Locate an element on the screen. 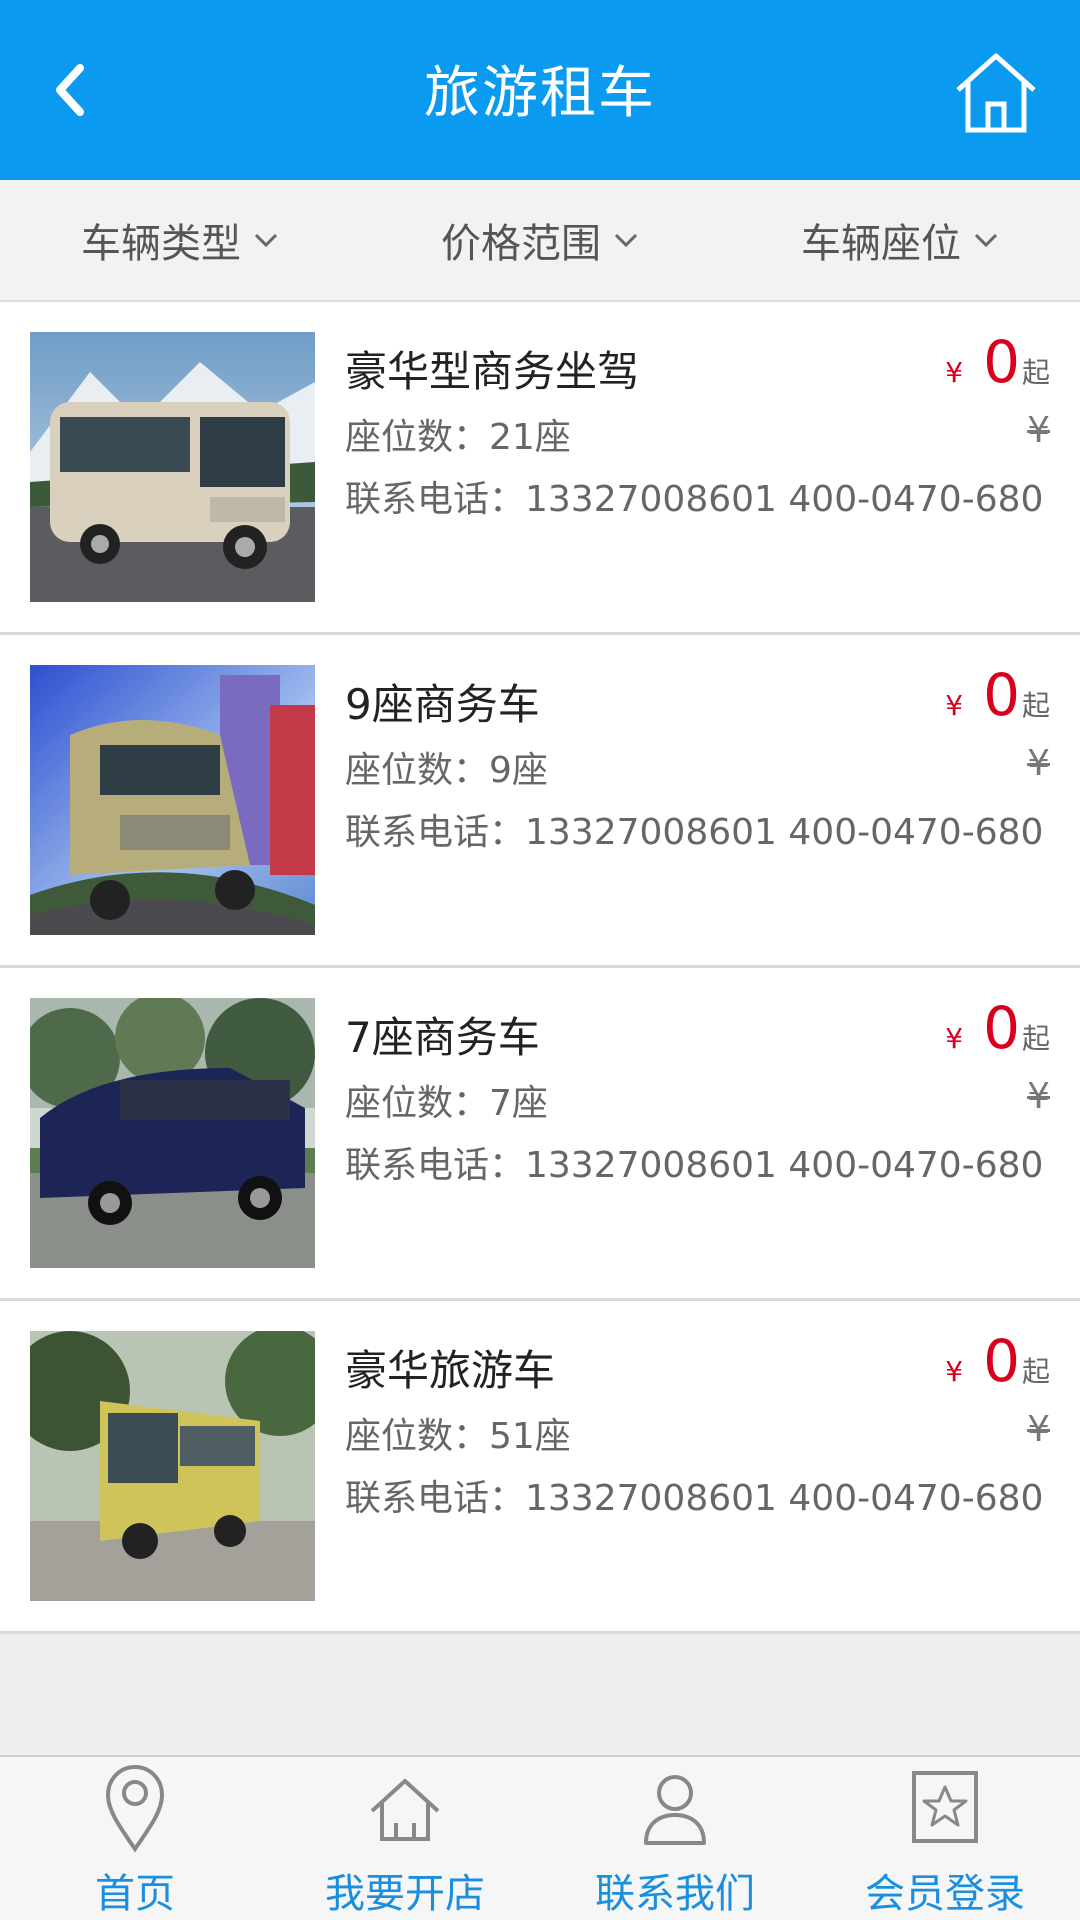 The image size is (1080, 1920). filter-label: 车辆座位 is located at coordinates (881, 244).